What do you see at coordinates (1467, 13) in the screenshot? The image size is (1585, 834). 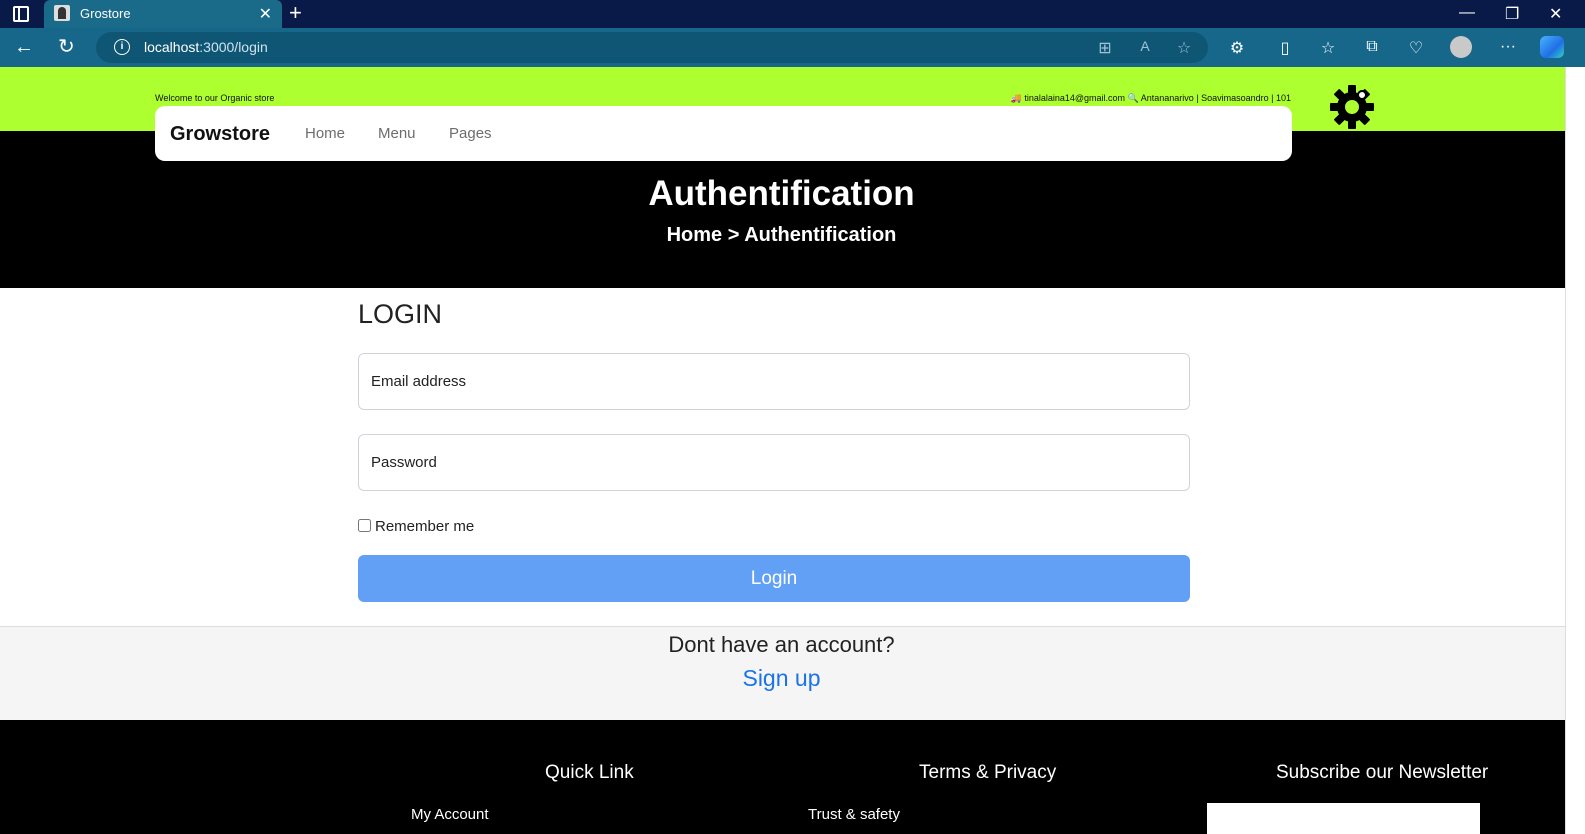 I see `minimize-icon: —` at bounding box center [1467, 13].